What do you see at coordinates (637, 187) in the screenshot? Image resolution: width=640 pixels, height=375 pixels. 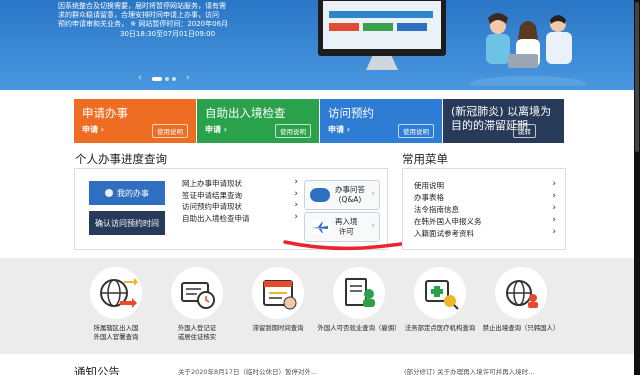 I see `scrollbar` at bounding box center [637, 187].